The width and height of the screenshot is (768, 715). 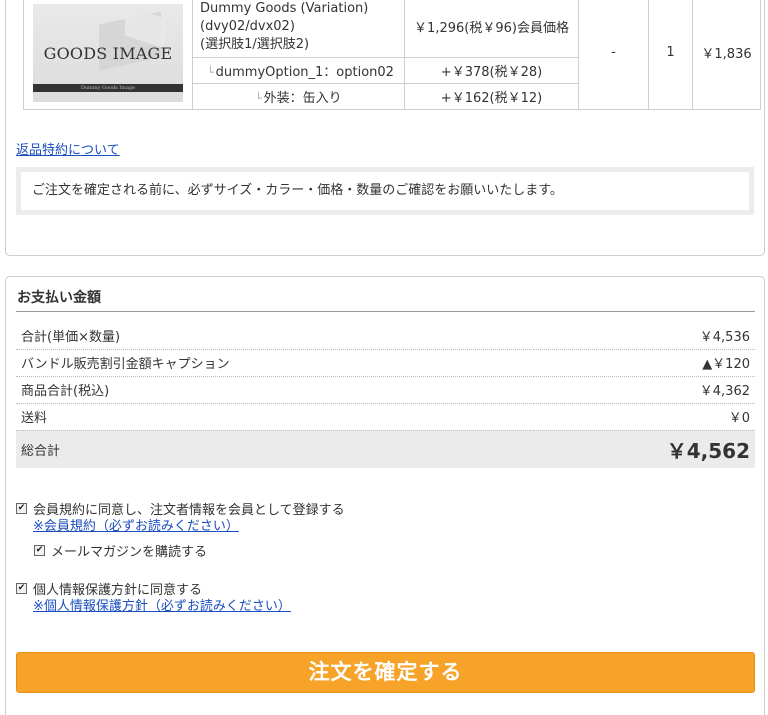 I want to click on image-title: GOODS IMAGE, so click(x=108, y=53).